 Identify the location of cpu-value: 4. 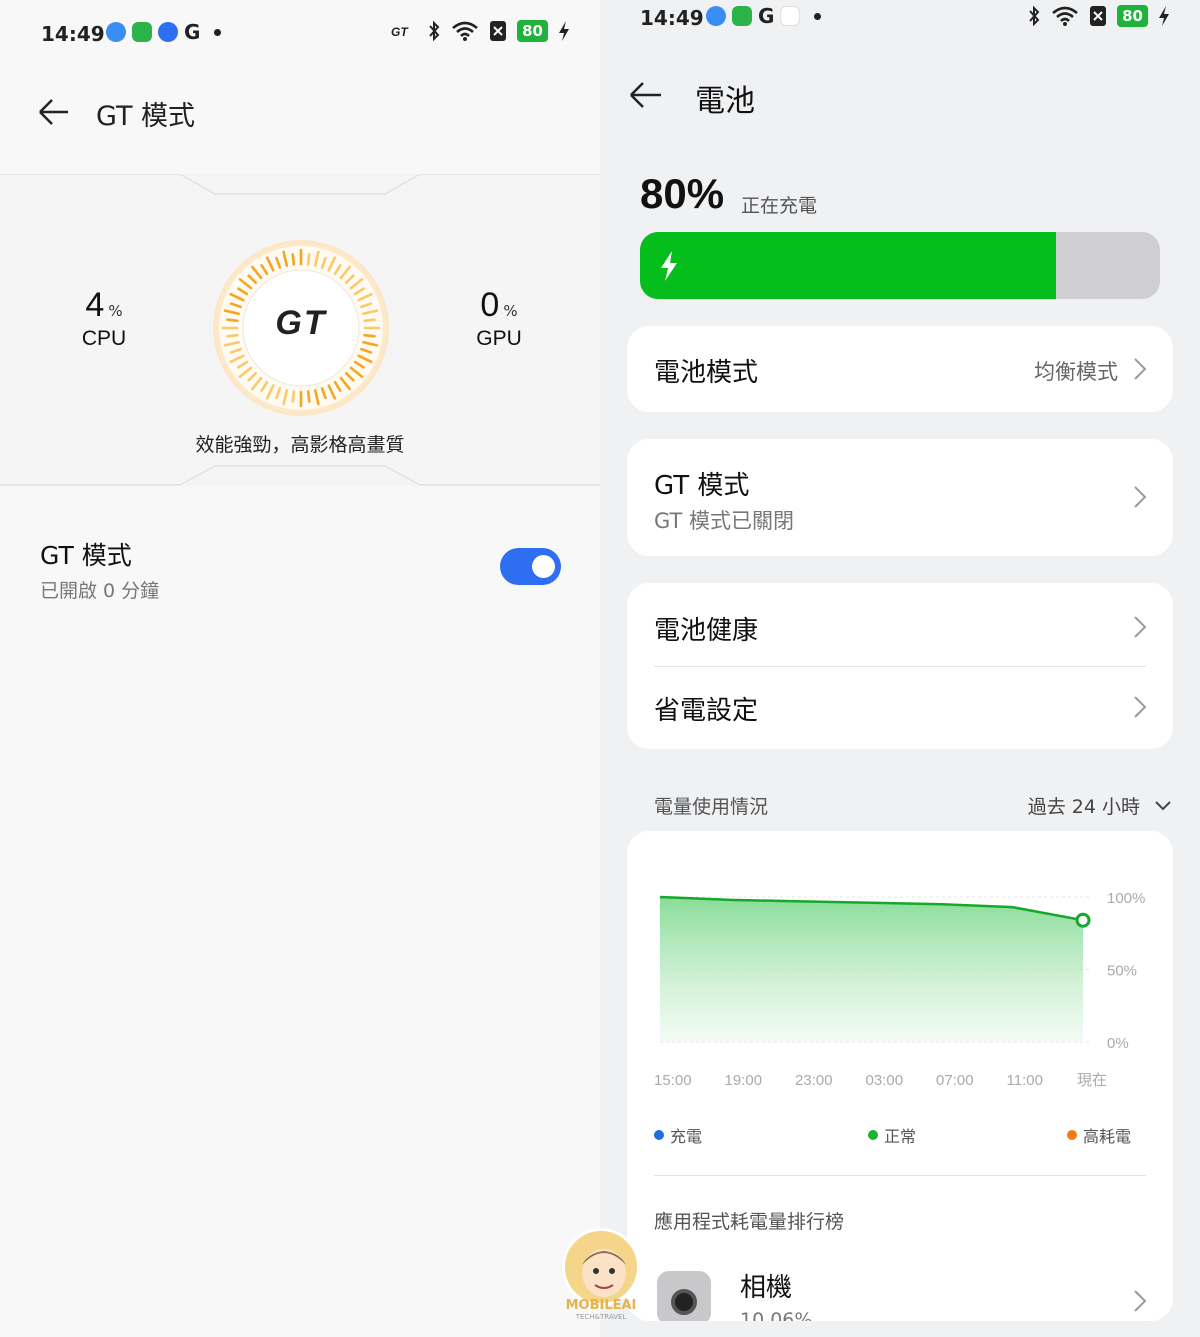
(95, 305).